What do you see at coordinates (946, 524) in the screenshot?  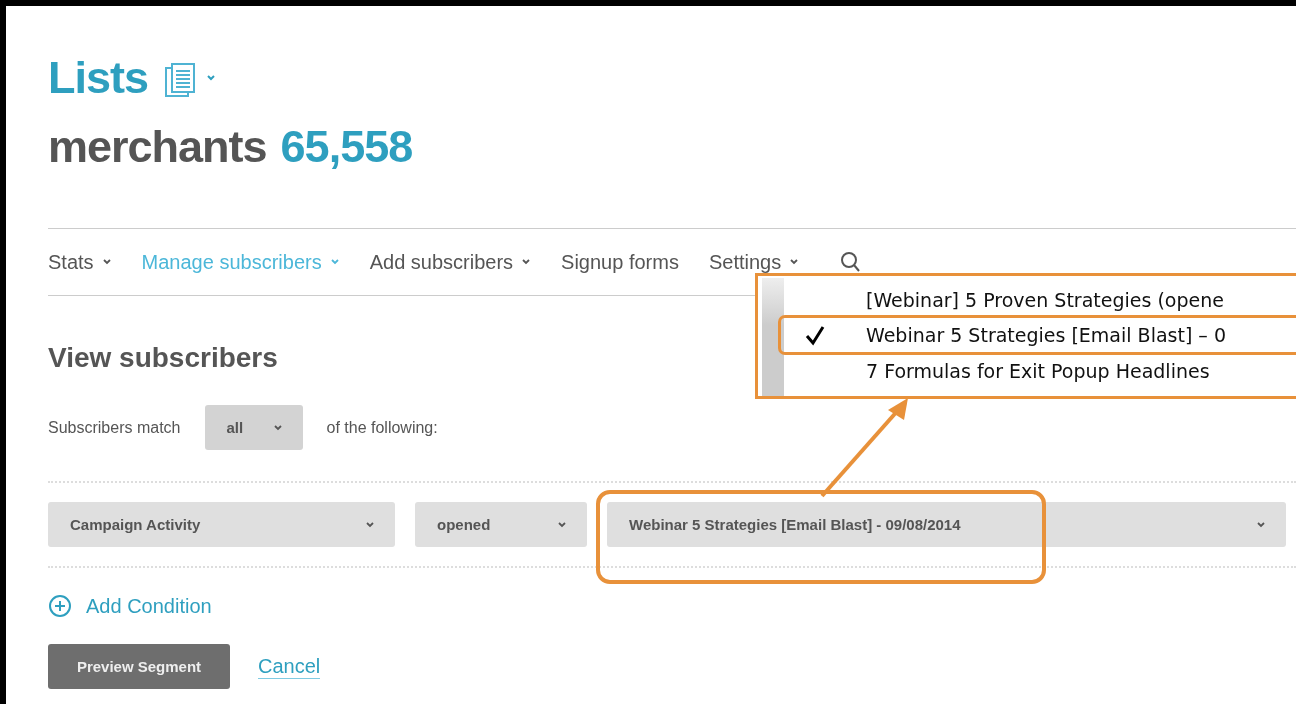 I see `campaign-select: Webinar 5 Strategies [Email Blast] - 09/08/2014` at bounding box center [946, 524].